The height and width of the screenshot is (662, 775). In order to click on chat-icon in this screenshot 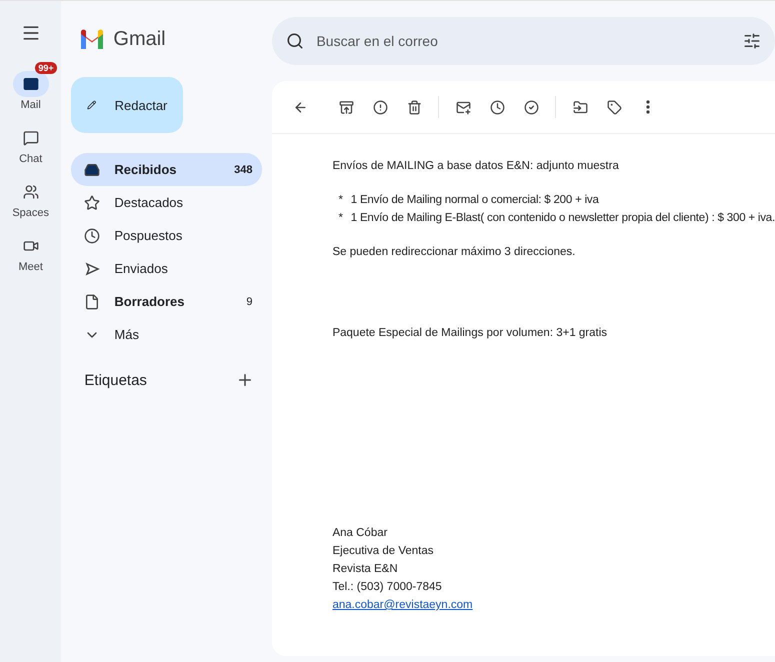, I will do `click(30, 138)`.